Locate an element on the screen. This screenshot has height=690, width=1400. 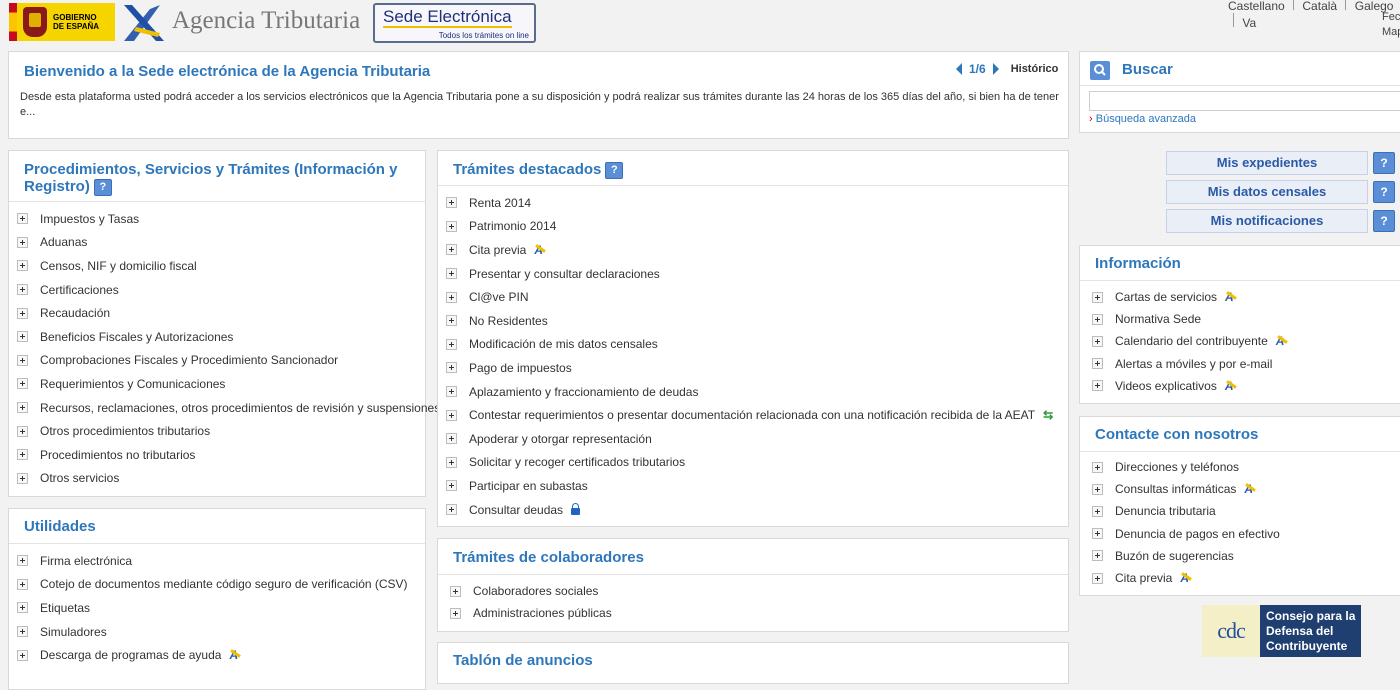
welcome-pager: 1/6 Histórico is located at coordinates (1007, 69).